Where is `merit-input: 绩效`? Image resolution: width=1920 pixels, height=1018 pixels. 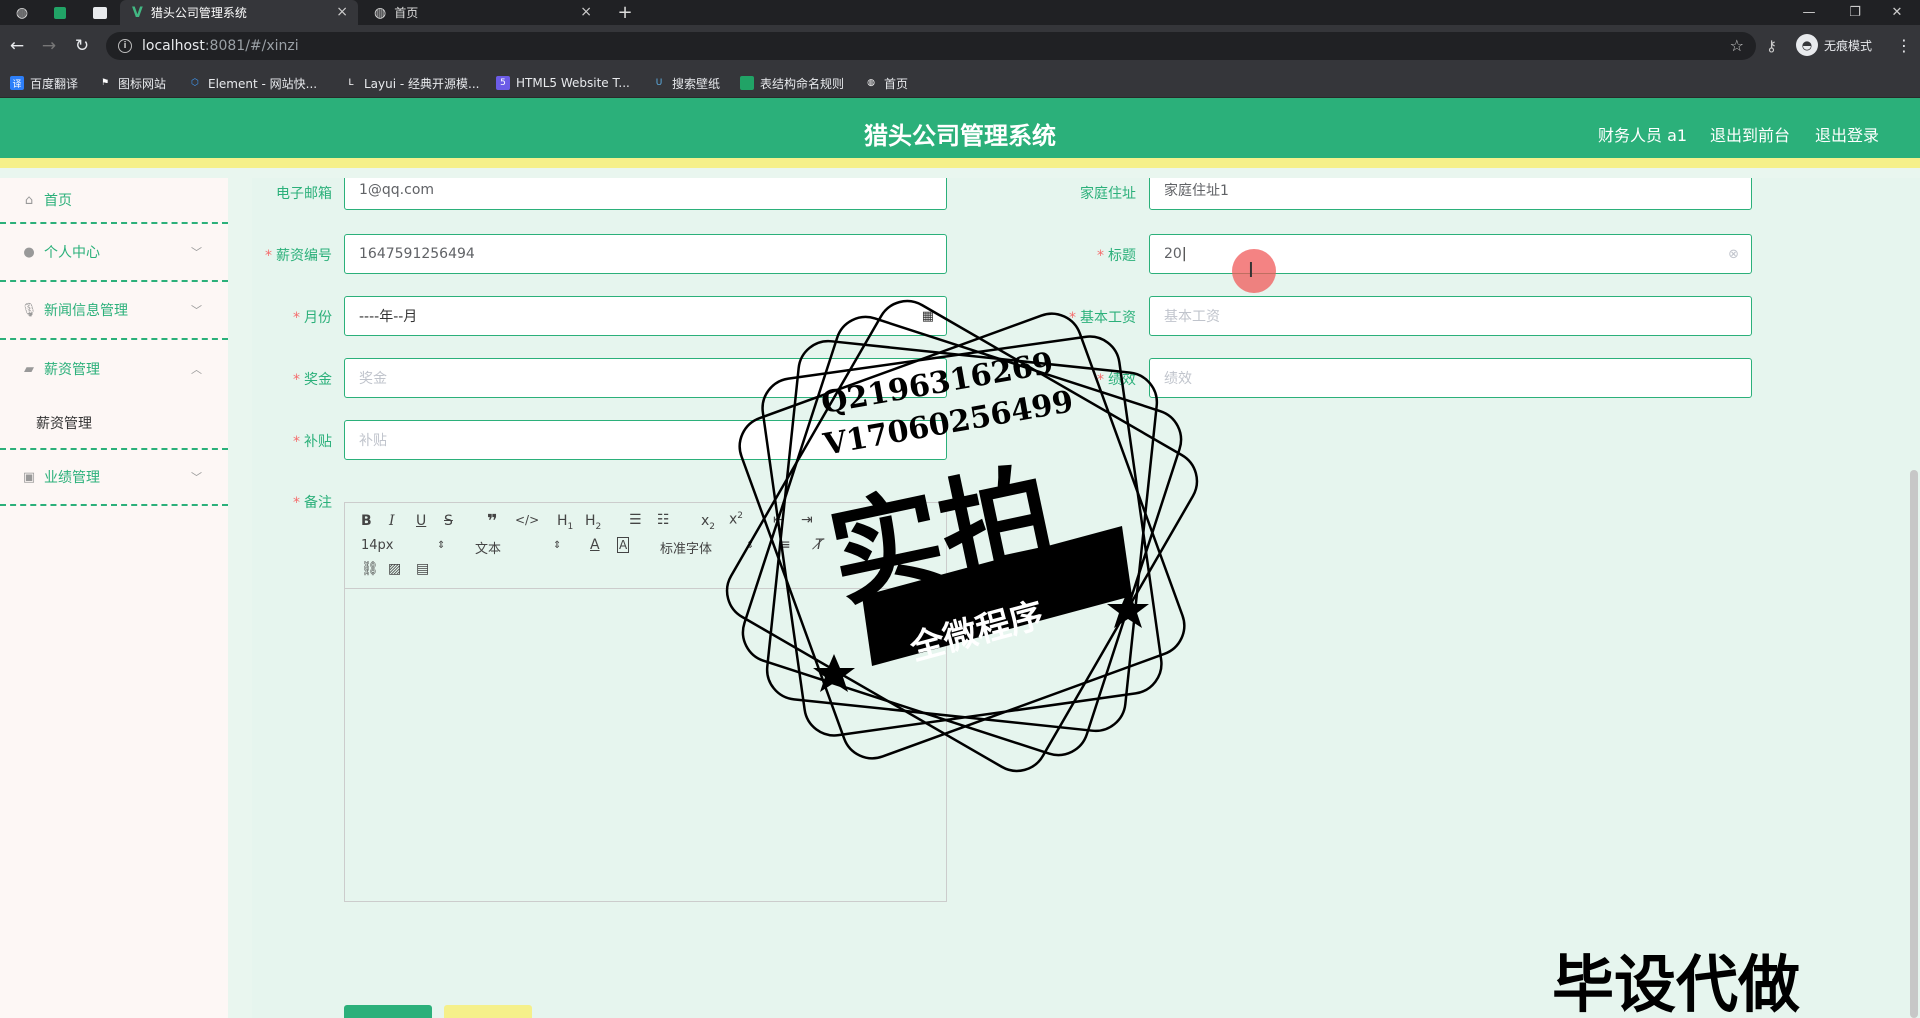 merit-input: 绩效 is located at coordinates (1450, 378).